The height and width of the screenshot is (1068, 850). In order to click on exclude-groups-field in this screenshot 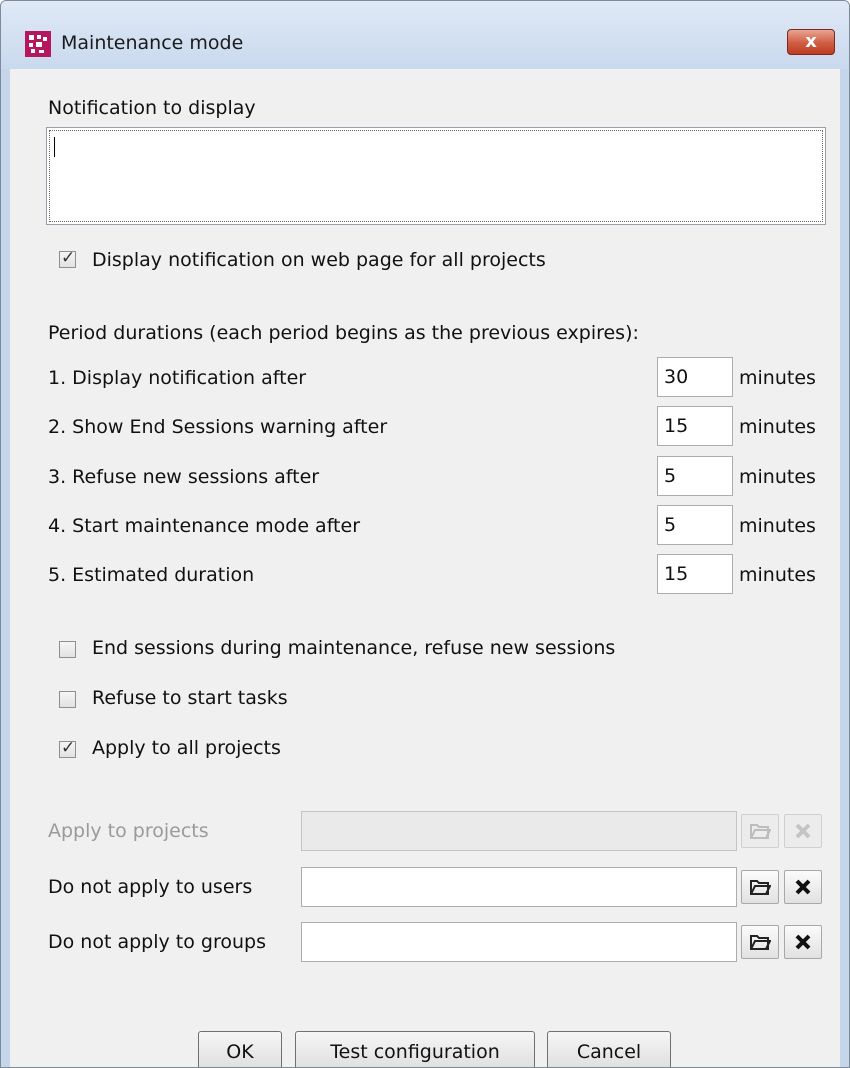, I will do `click(519, 942)`.